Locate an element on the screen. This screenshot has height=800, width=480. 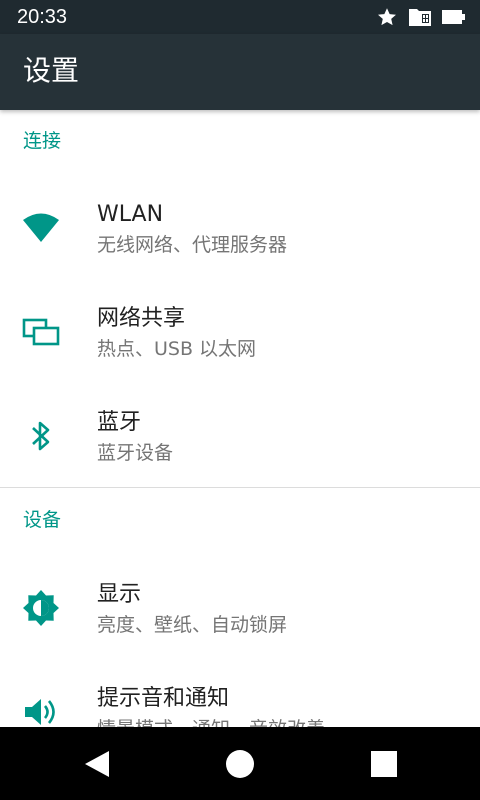
battery-icon is located at coordinates (454, 17).